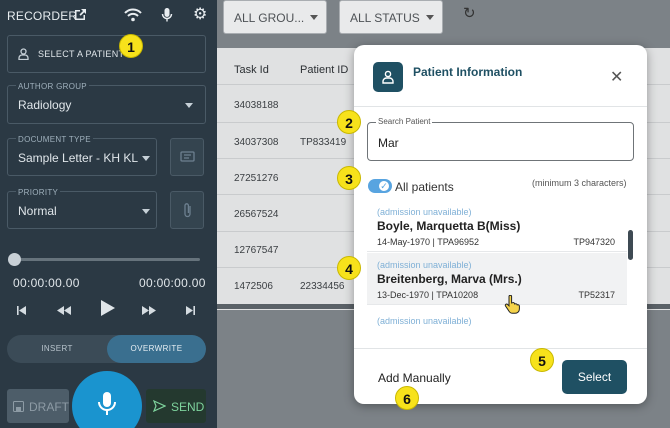  What do you see at coordinates (133, 16) in the screenshot?
I see `wifi-icon` at bounding box center [133, 16].